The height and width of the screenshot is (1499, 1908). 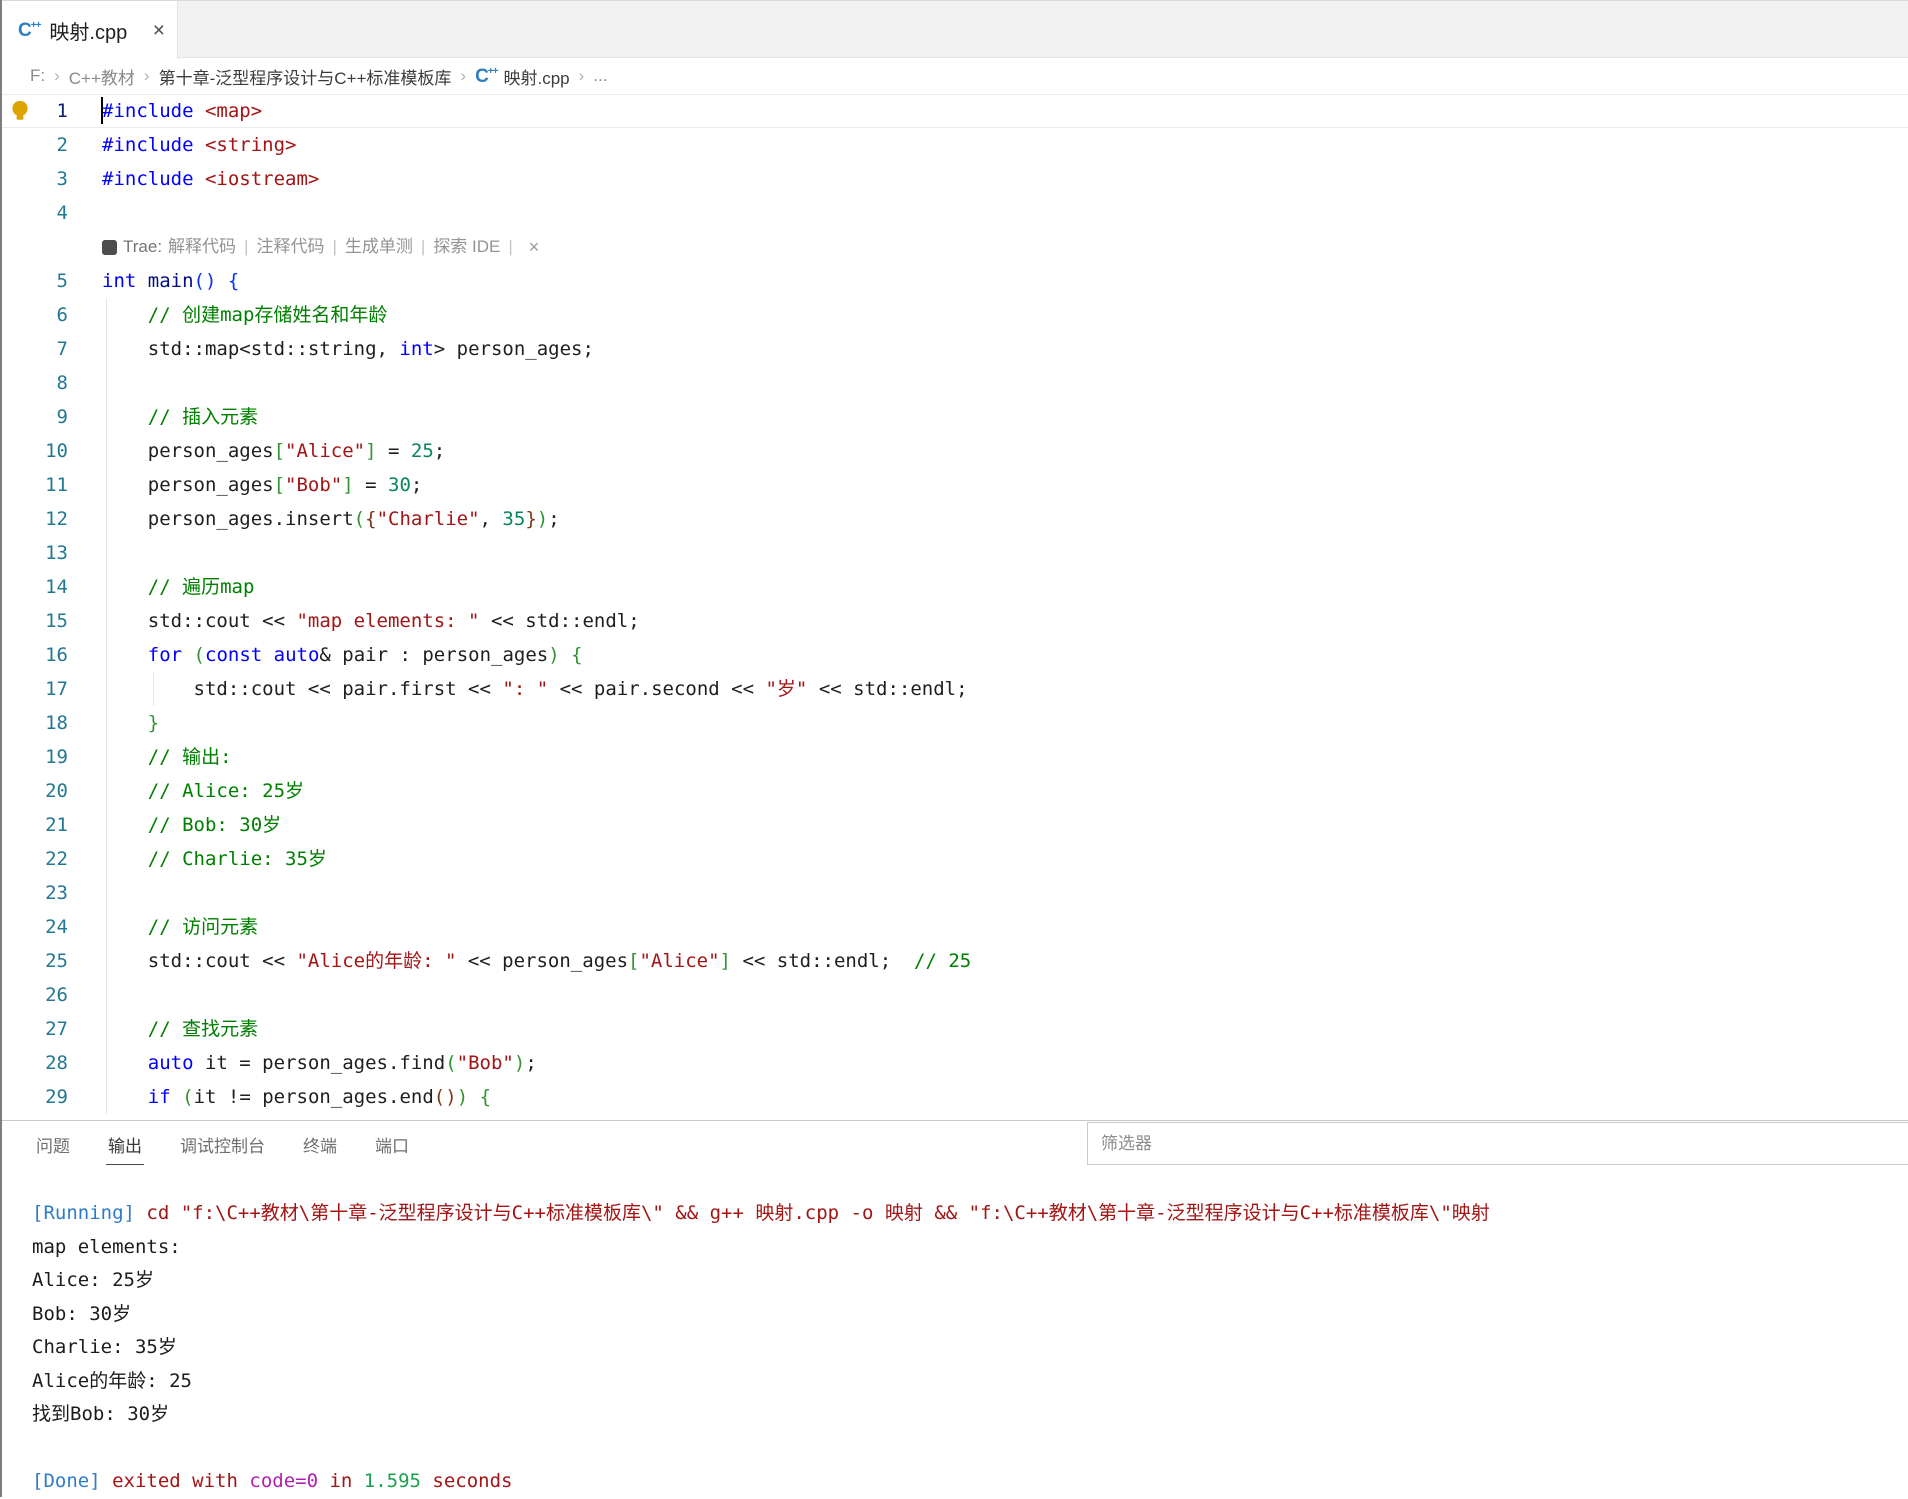 What do you see at coordinates (379, 247) in the screenshot?
I see `hint-action: 生成单测` at bounding box center [379, 247].